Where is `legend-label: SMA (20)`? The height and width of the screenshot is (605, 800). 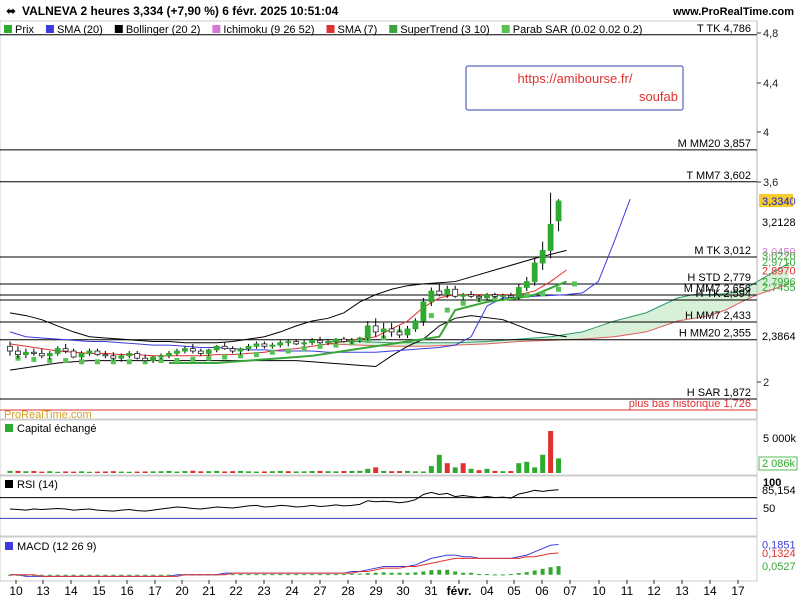
legend-label: SMA (20) is located at coordinates (80, 30).